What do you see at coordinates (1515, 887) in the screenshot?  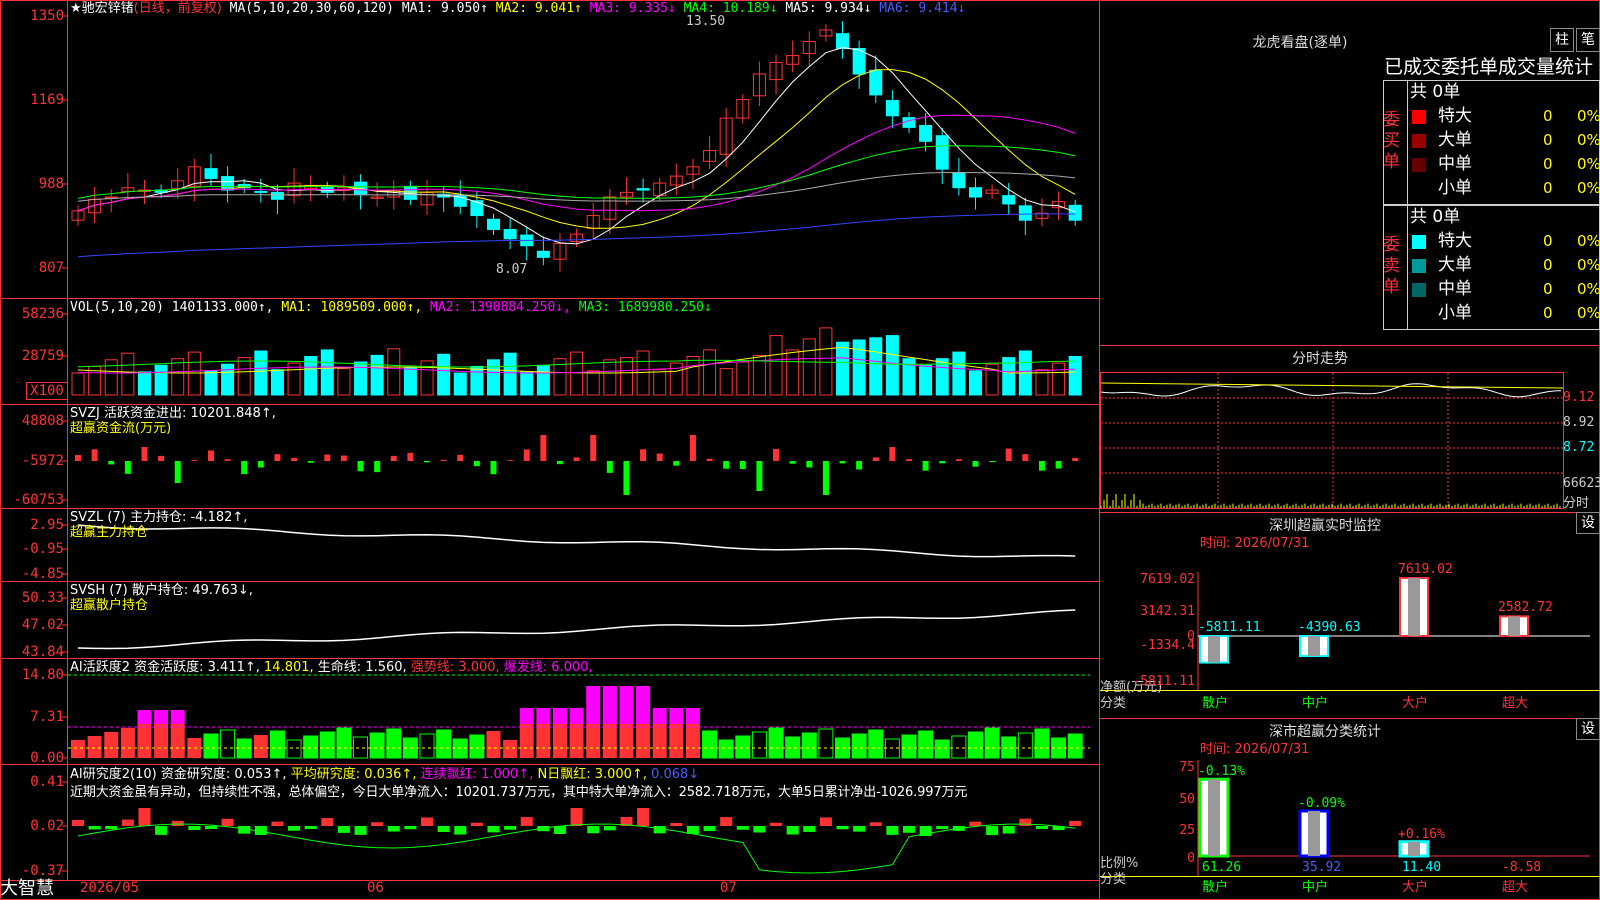 I see `classify-category: 超大` at bounding box center [1515, 887].